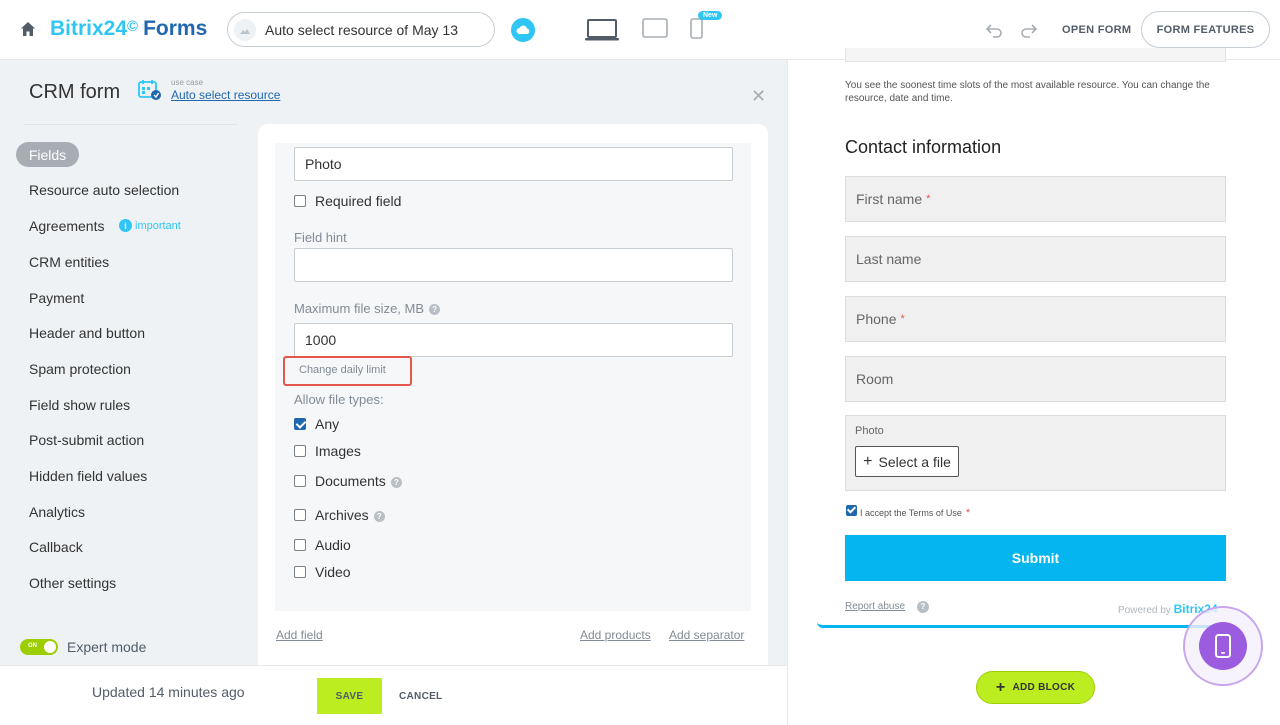 The height and width of the screenshot is (725, 1280). Describe the element at coordinates (333, 545) in the screenshot. I see `type-audio-label: Audio` at that location.